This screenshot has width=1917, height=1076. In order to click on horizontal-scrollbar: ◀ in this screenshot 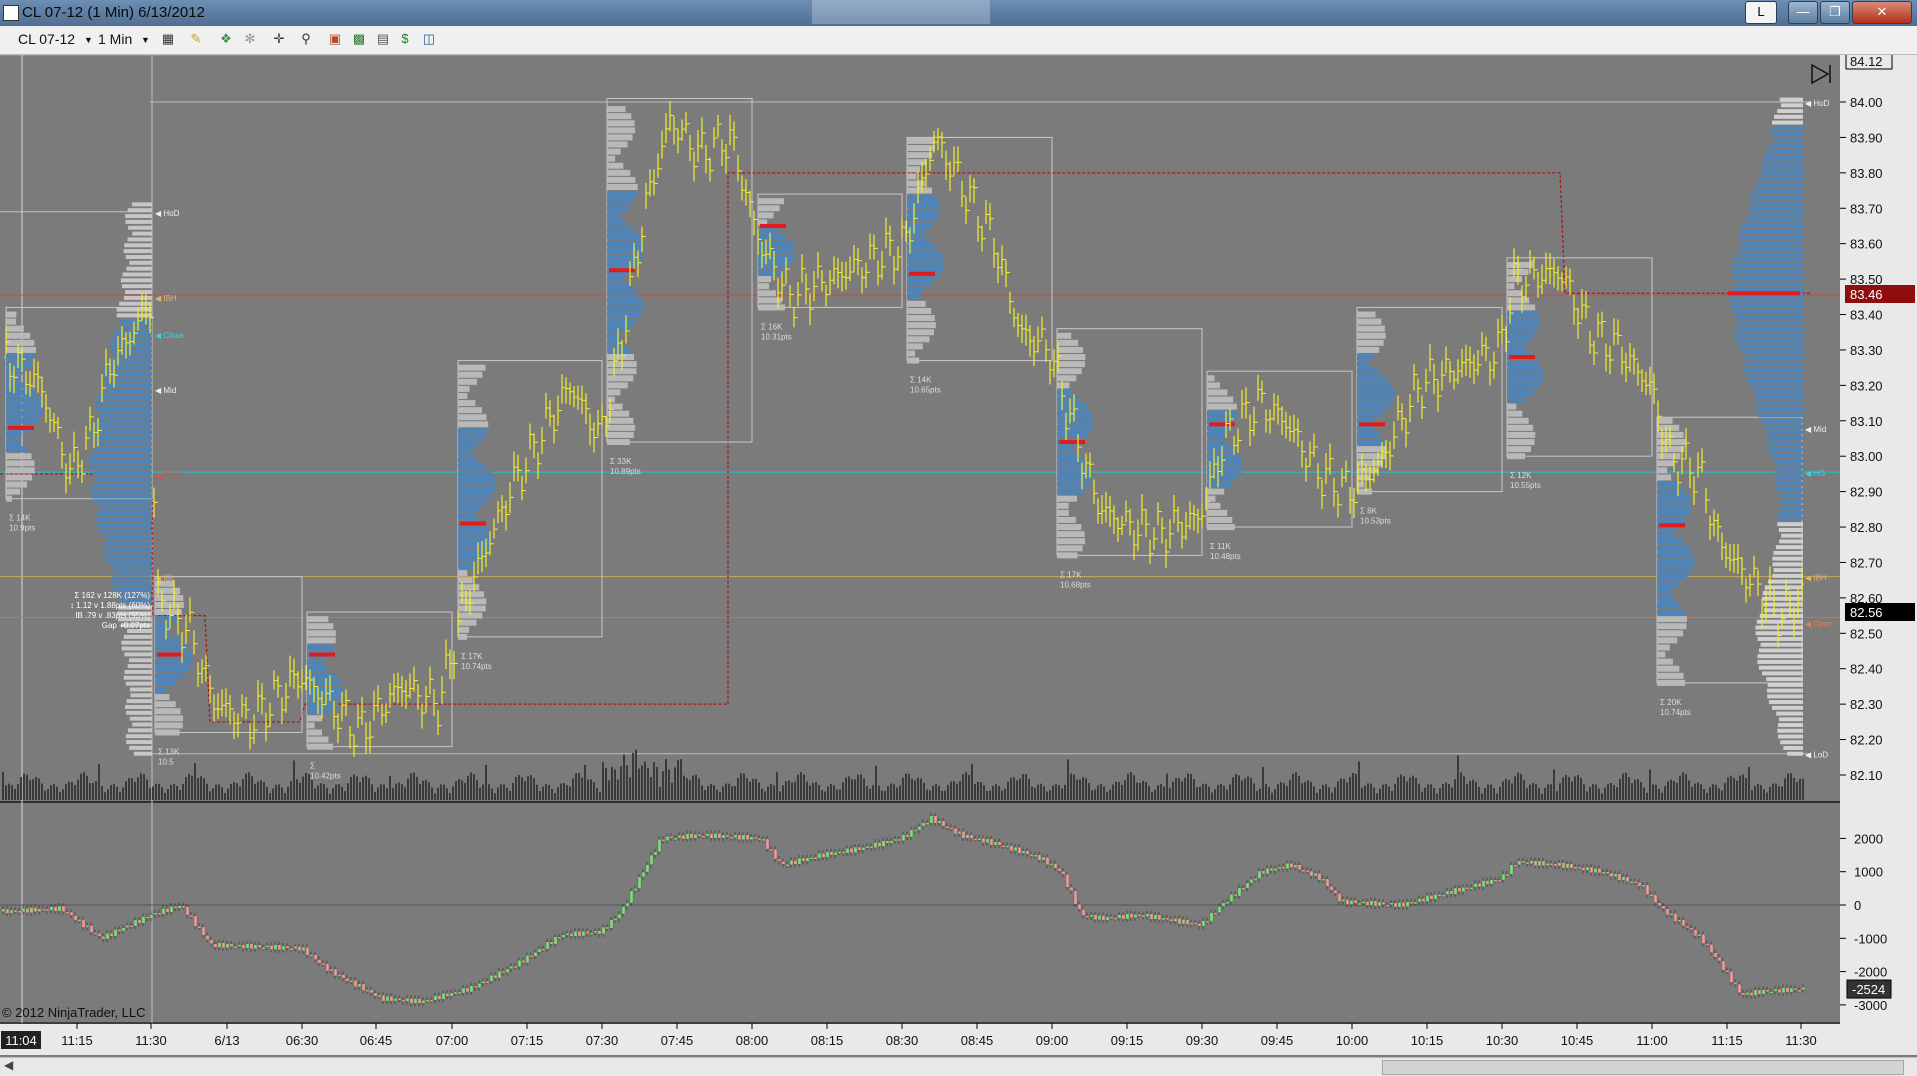, I will do `click(958, 1066)`.